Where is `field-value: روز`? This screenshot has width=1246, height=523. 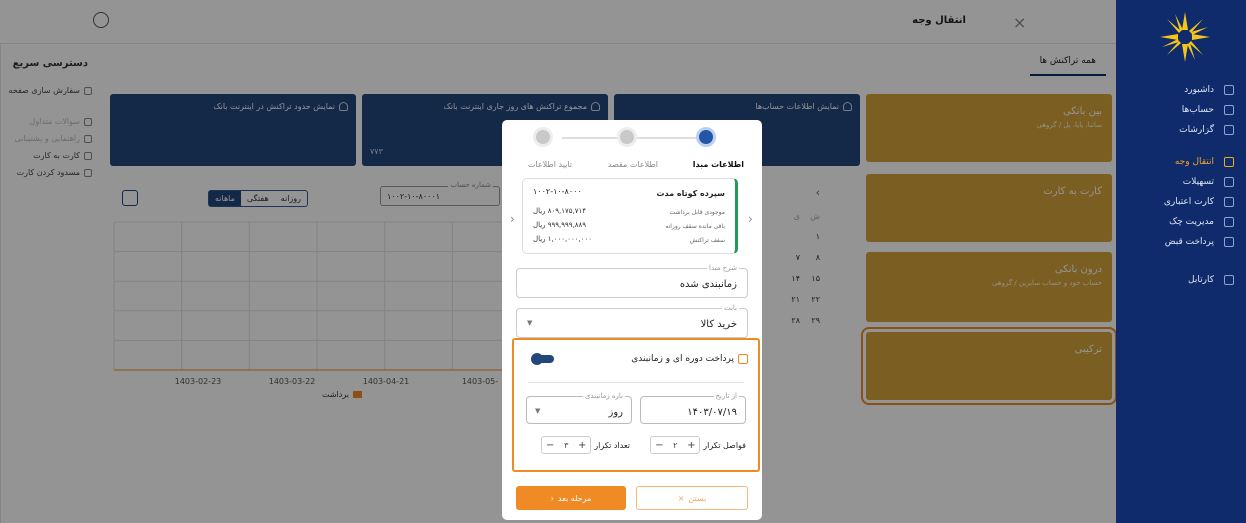 field-value: روز is located at coordinates (616, 412).